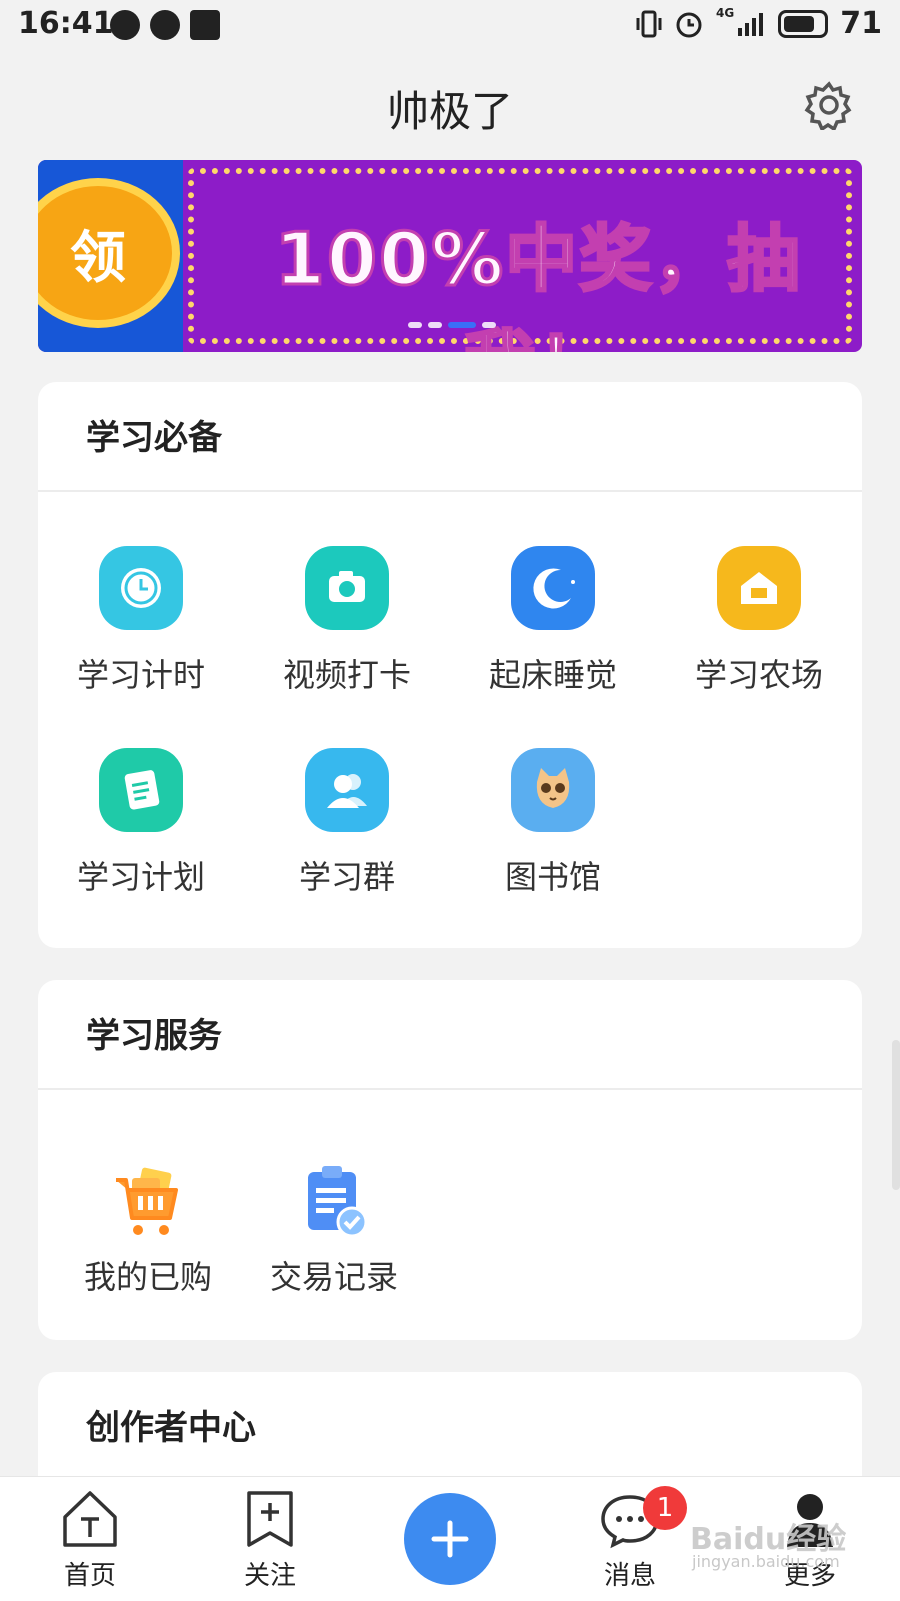 The image size is (900, 1601). I want to click on nav-home: 首页, so click(90, 1540).